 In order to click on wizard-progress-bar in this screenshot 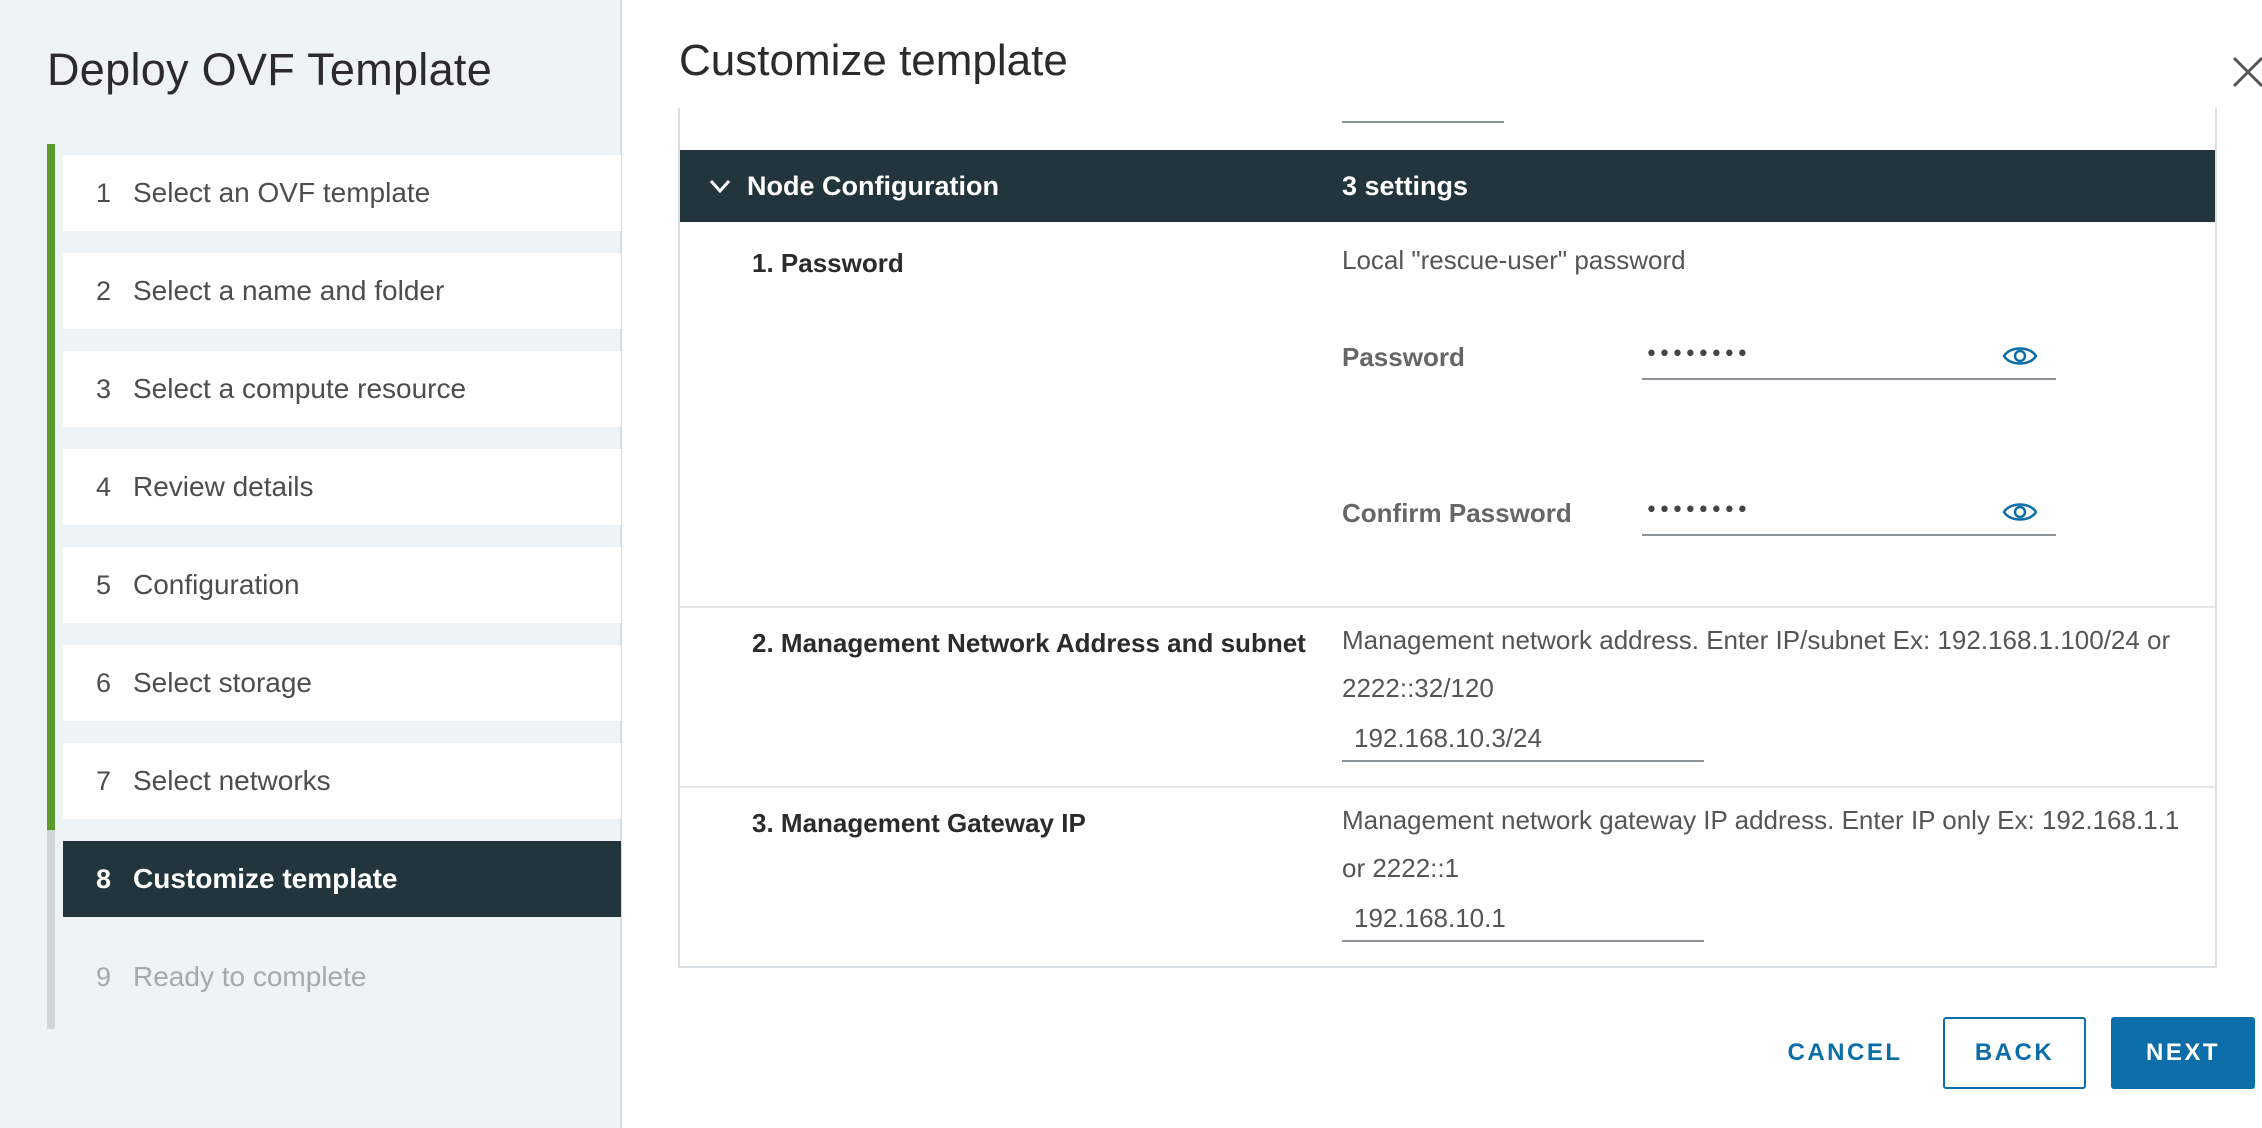, I will do `click(51, 586)`.